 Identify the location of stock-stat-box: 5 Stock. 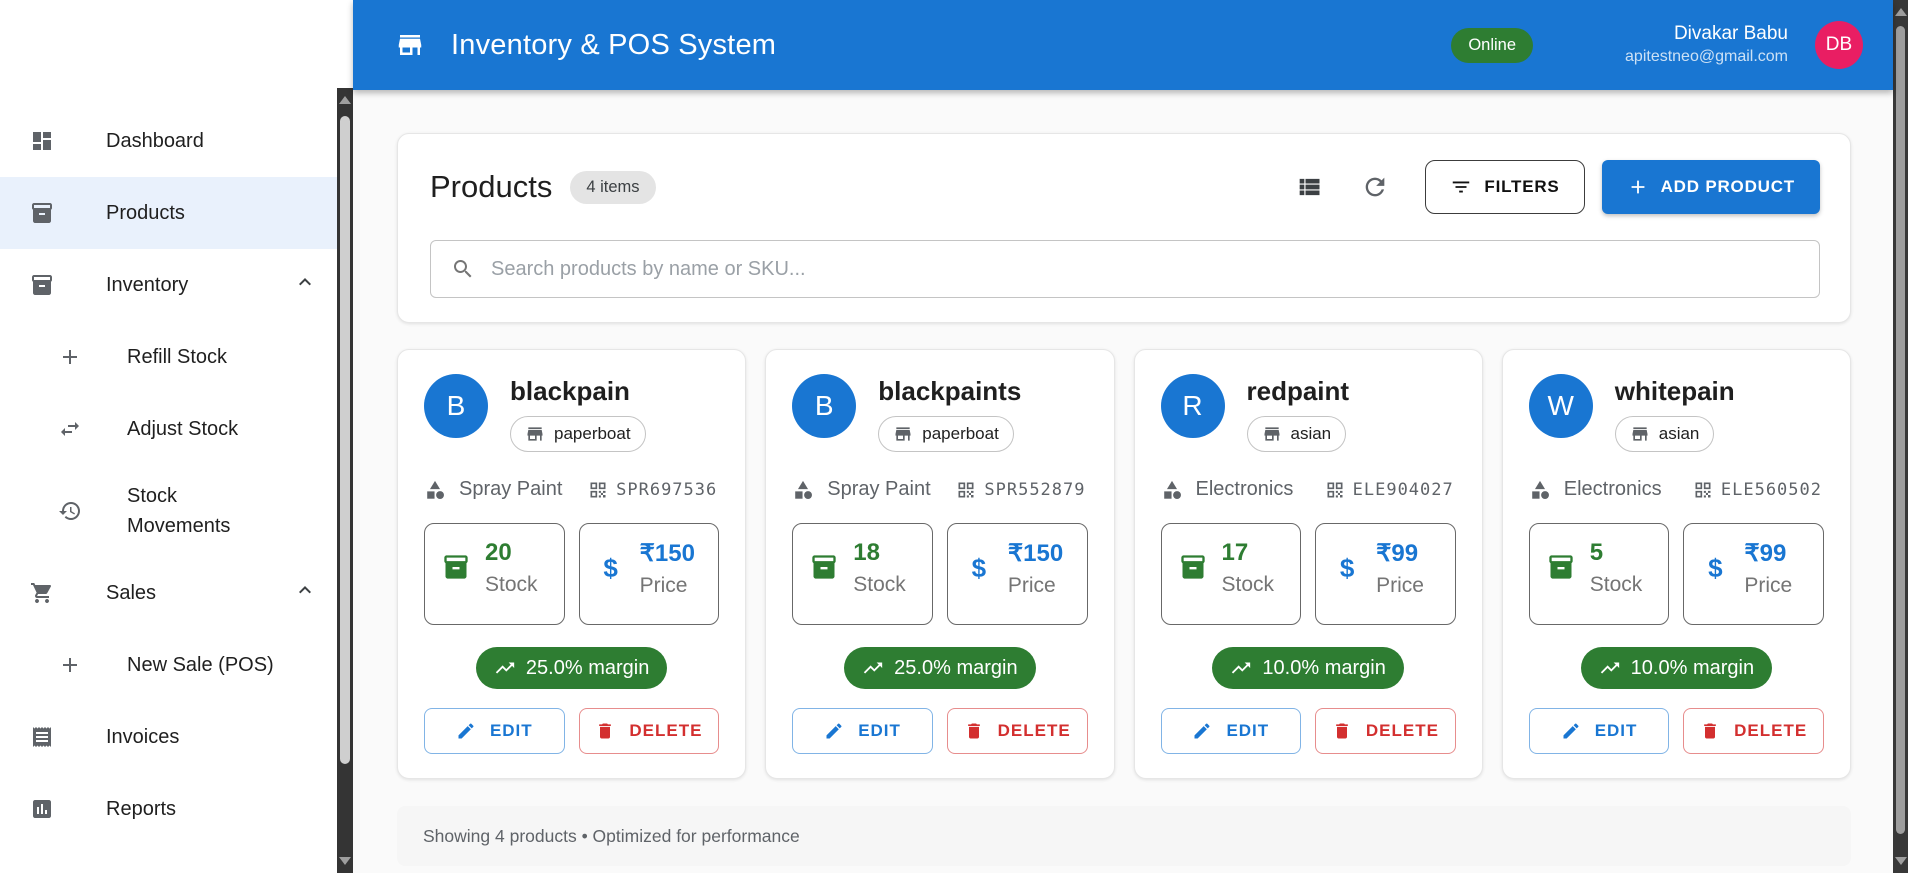
(1599, 574).